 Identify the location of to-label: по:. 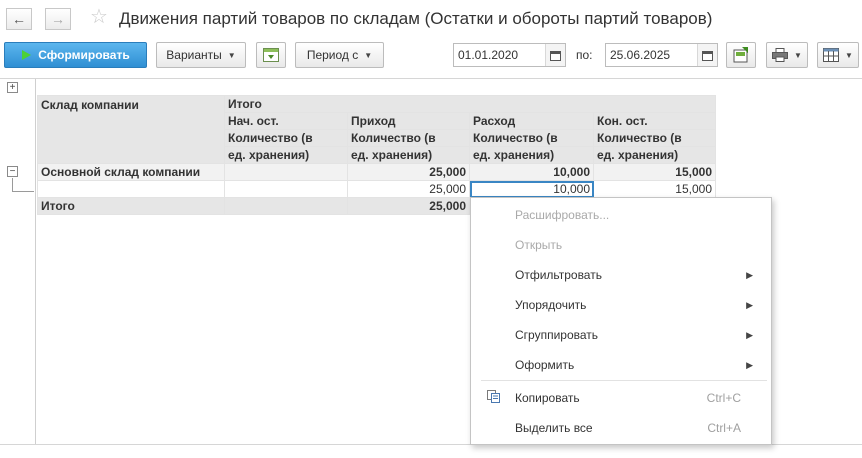
(584, 55).